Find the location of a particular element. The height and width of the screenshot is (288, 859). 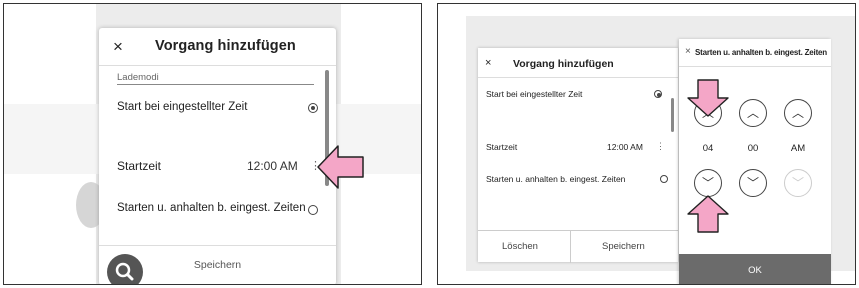

picker-header: × Starten u. anhalten b. eingest. Zeiten is located at coordinates (755, 53).